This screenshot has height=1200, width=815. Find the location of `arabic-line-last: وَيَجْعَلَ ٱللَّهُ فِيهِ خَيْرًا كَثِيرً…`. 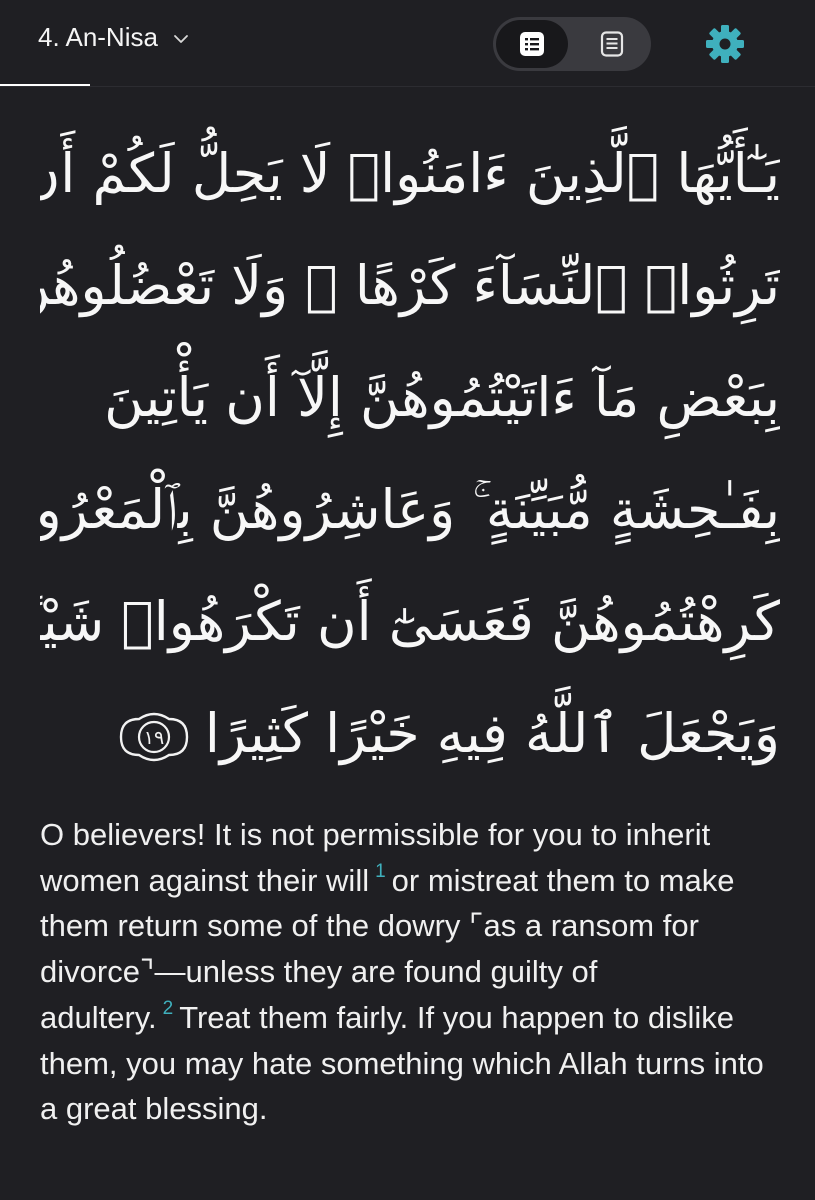

arabic-line-last: وَيَجْعَلَ ٱللَّهُ فِيهِ خَيْرًا كَثِيرً… is located at coordinates (410, 734).